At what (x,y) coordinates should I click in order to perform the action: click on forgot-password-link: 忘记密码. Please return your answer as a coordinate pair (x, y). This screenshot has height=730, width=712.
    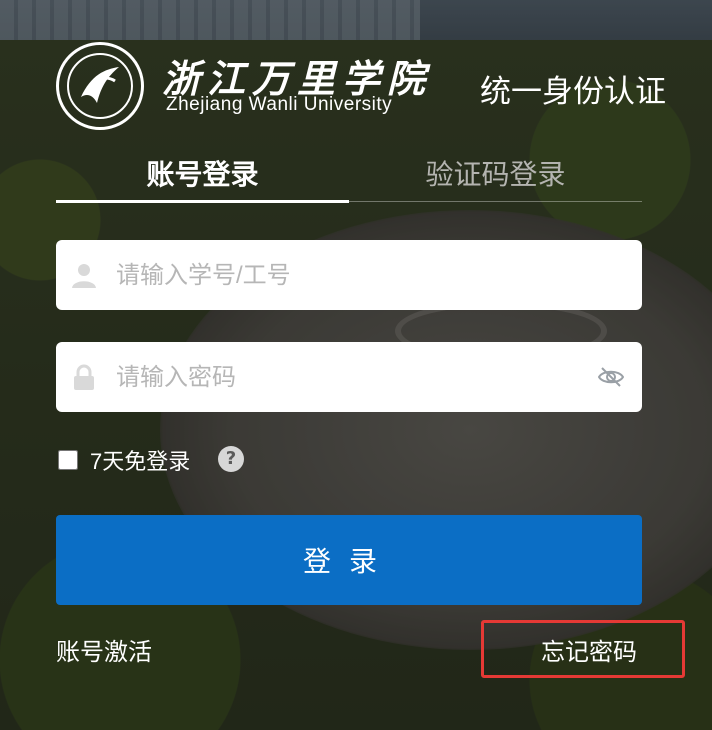
    Looking at the image, I should click on (589, 649).